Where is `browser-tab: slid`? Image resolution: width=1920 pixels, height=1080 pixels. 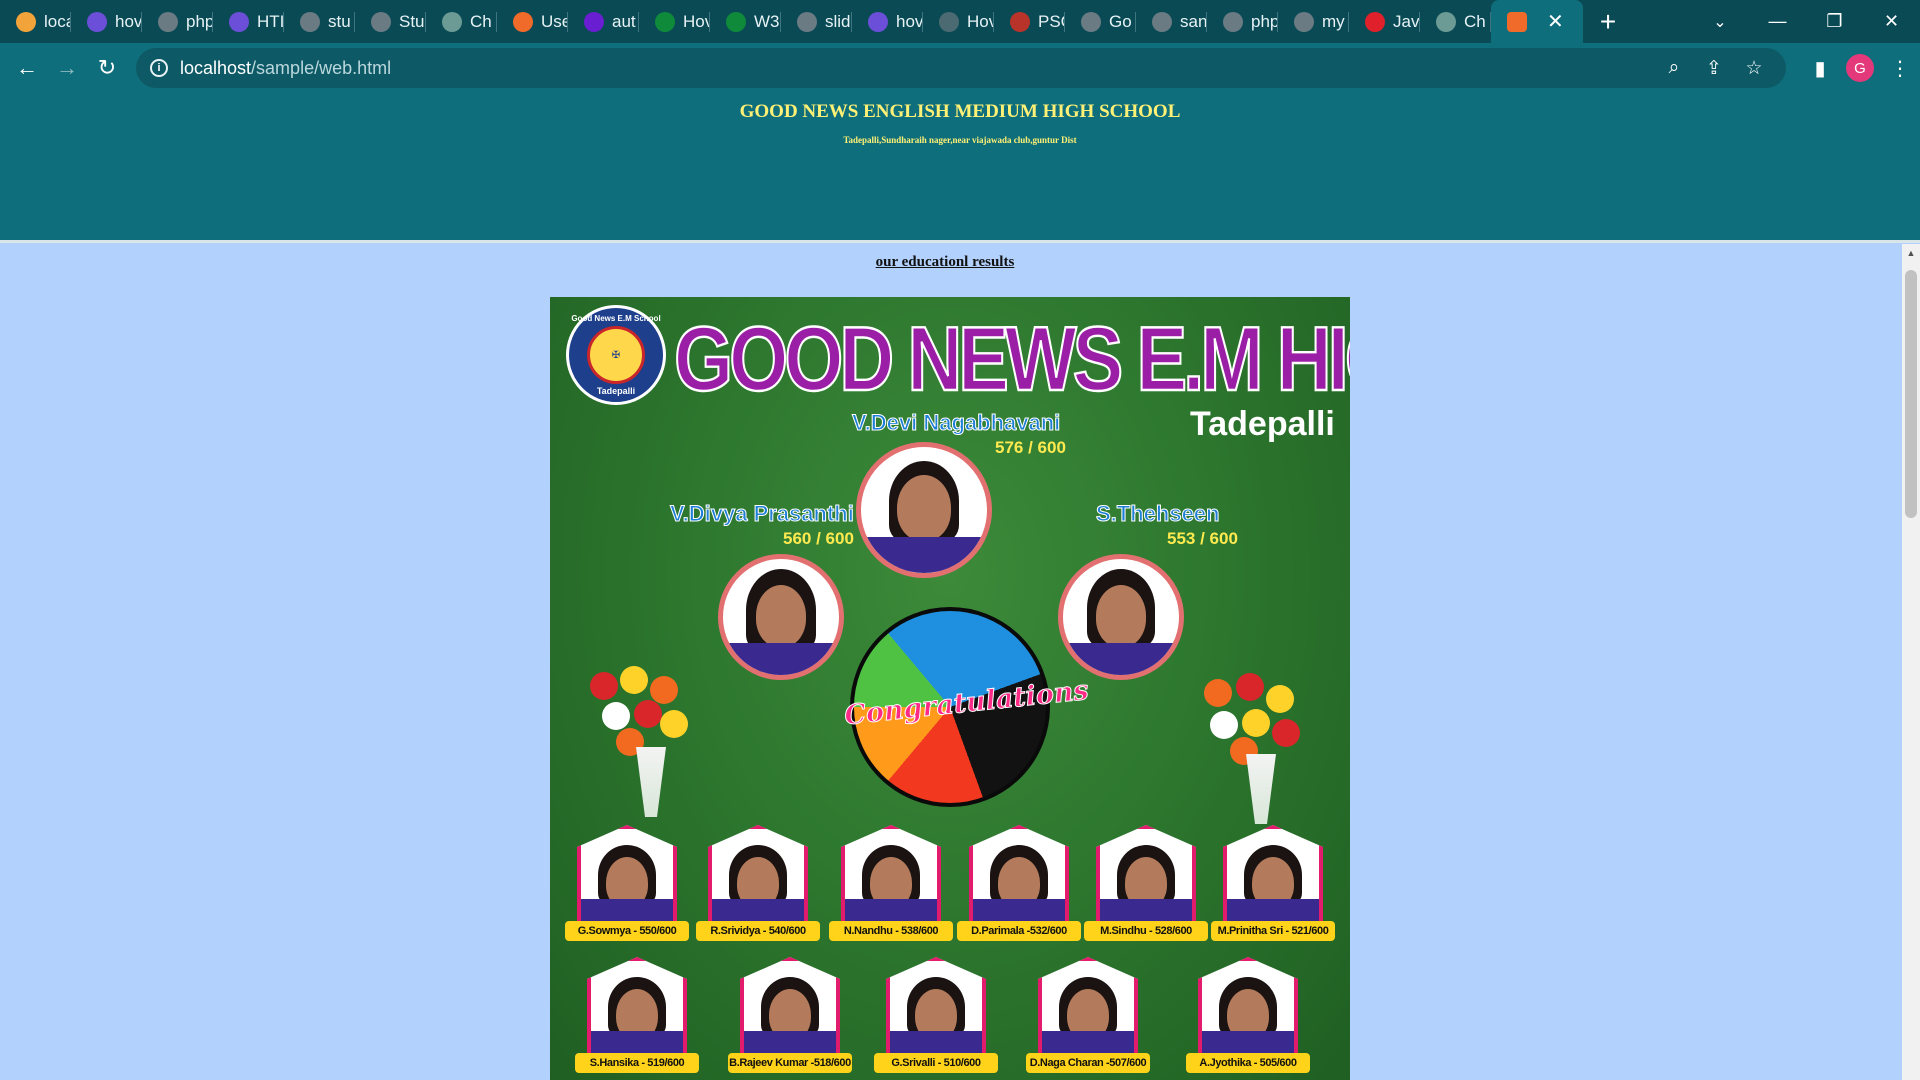
browser-tab: slid is located at coordinates (816, 21).